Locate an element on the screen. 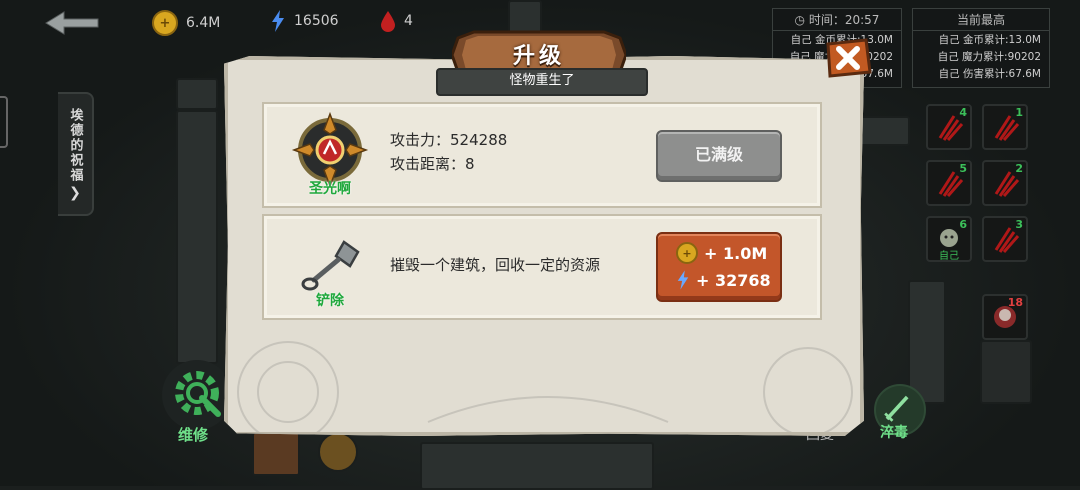  chevron-right-icon: ❯ is located at coordinates (75, 192).